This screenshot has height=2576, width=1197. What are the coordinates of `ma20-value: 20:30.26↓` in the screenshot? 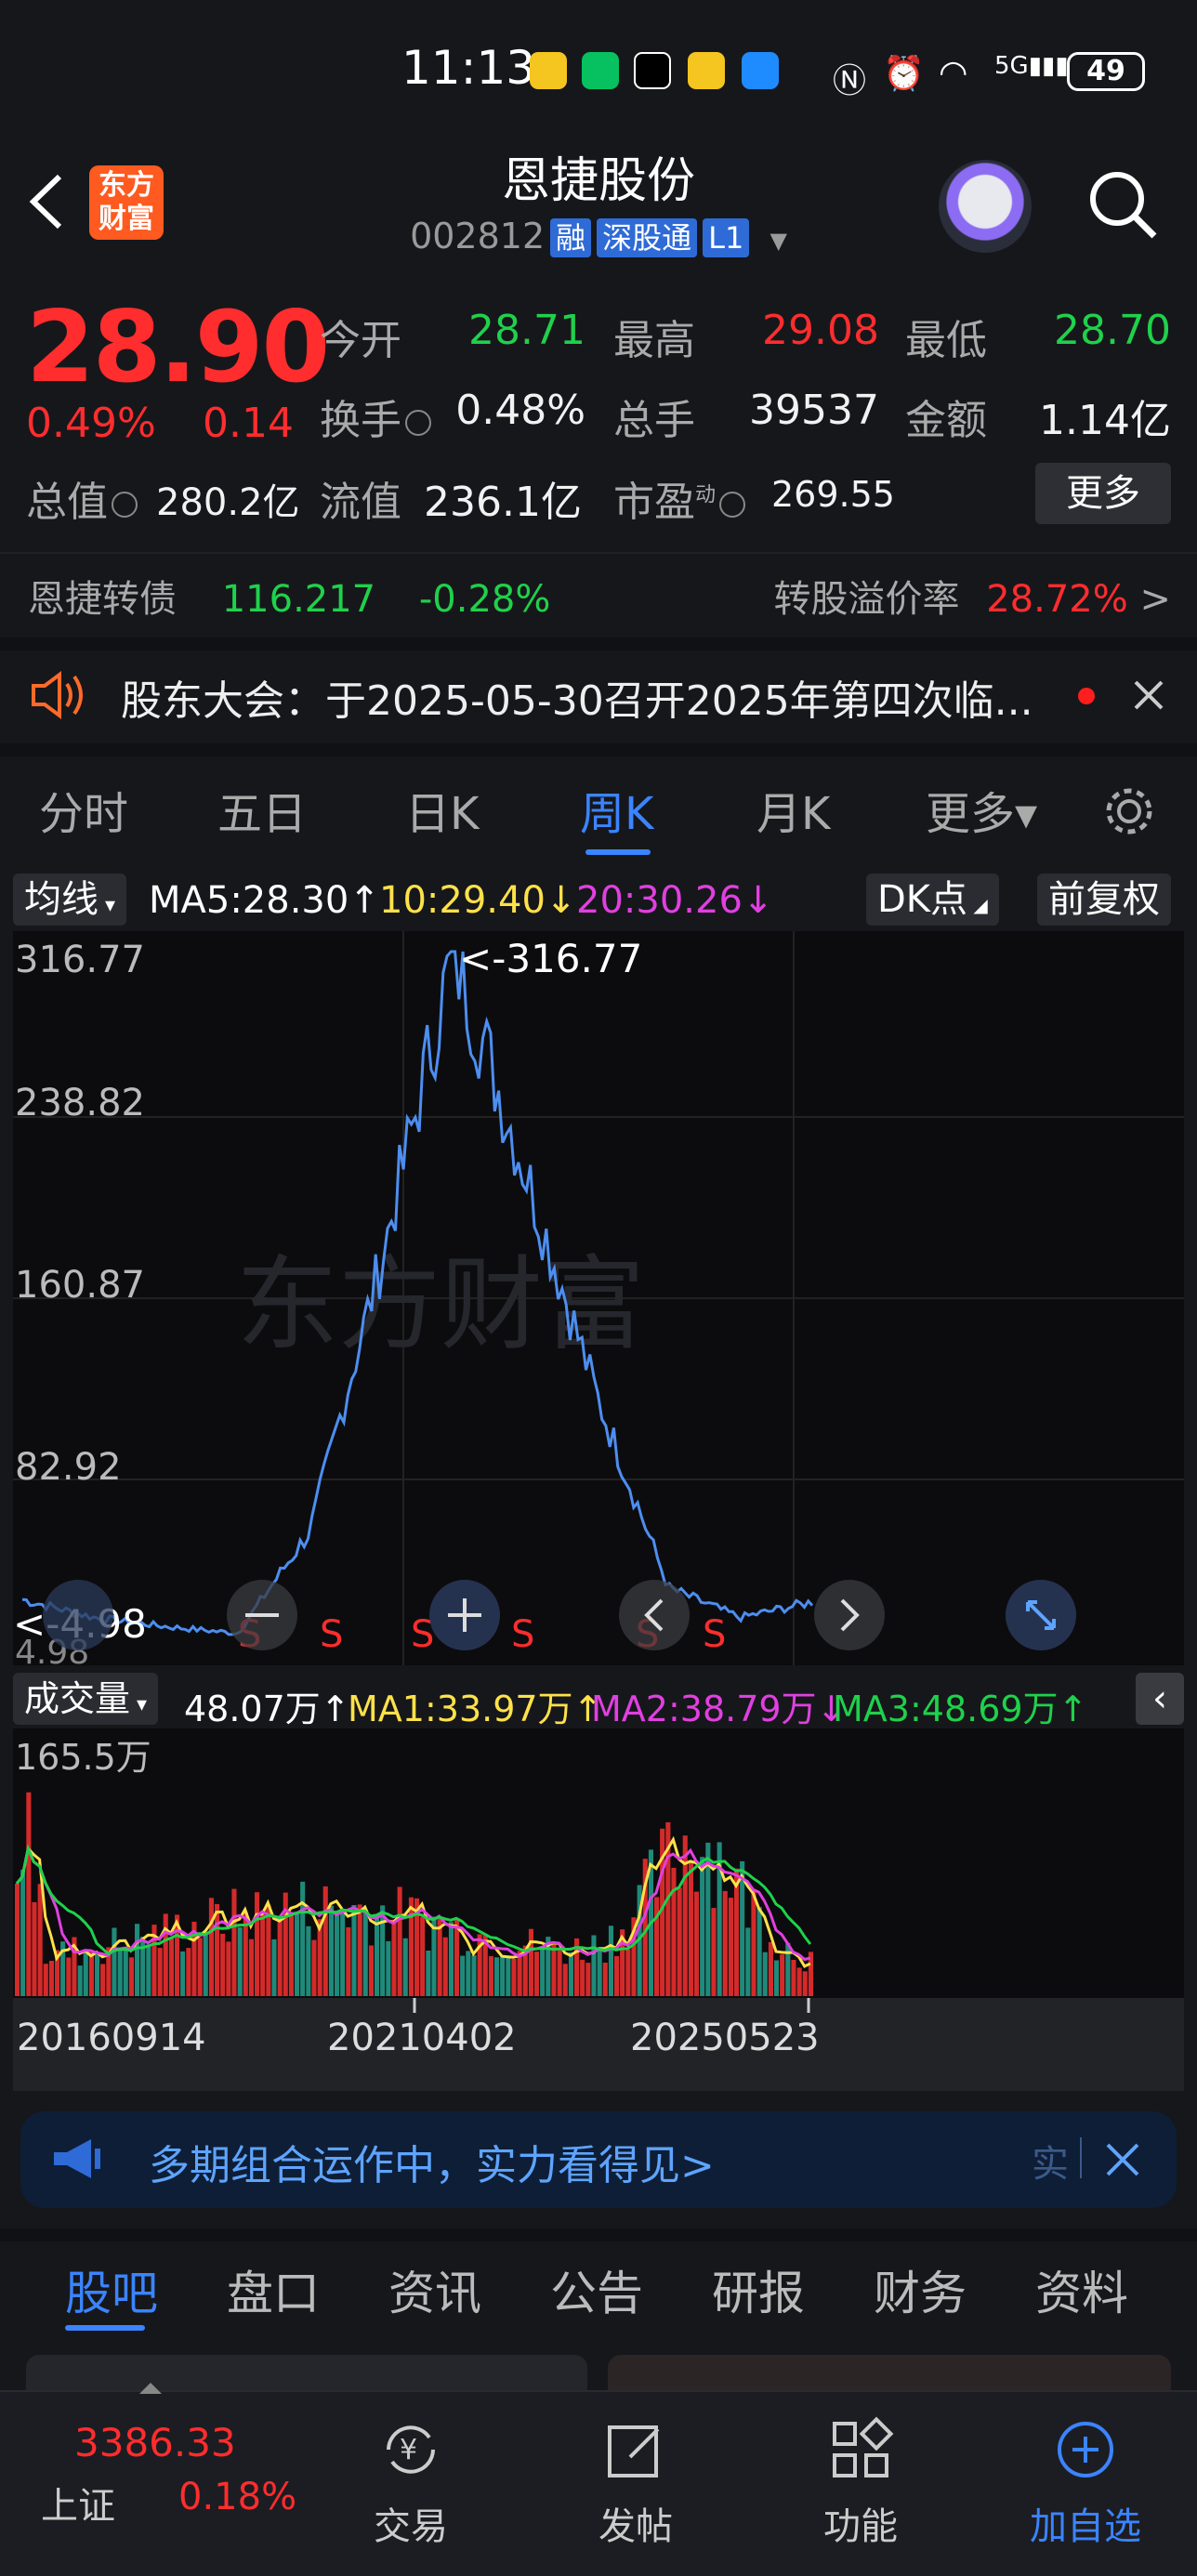 It's located at (675, 900).